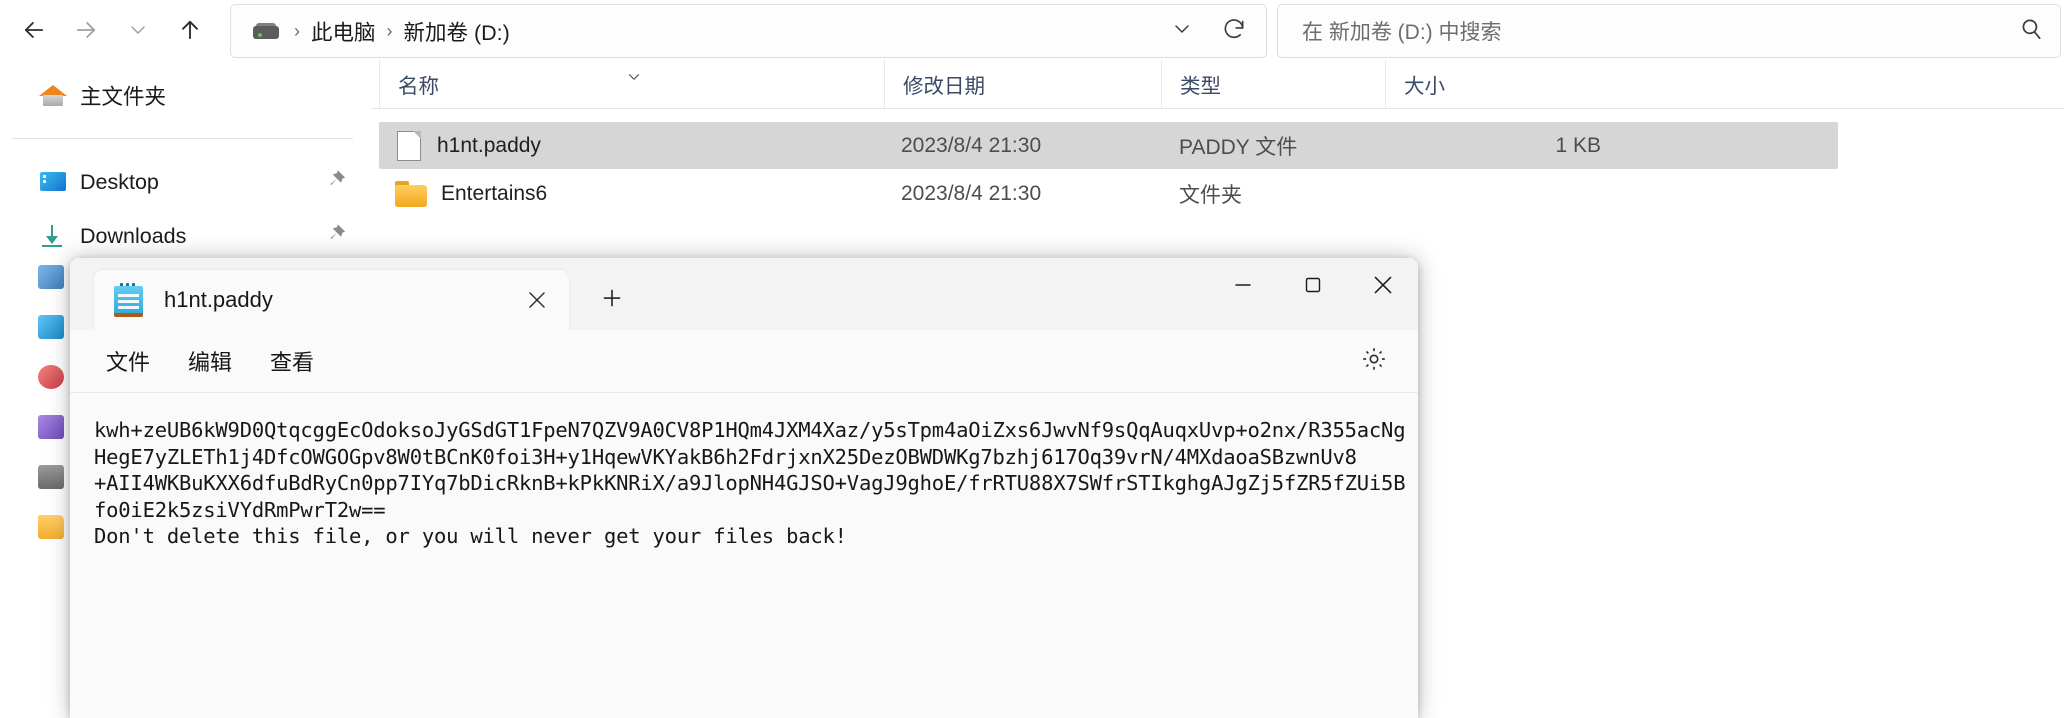  I want to click on column-header-type: 类型, so click(1273, 84).